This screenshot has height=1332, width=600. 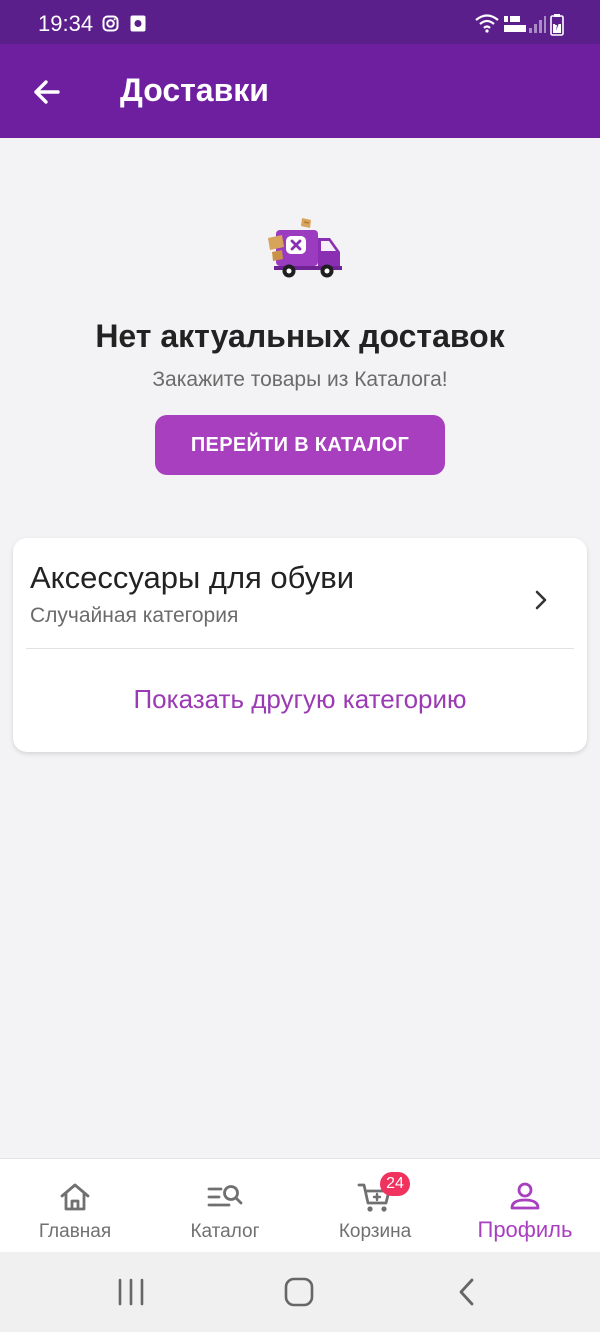 I want to click on media-app-icon, so click(x=138, y=23).